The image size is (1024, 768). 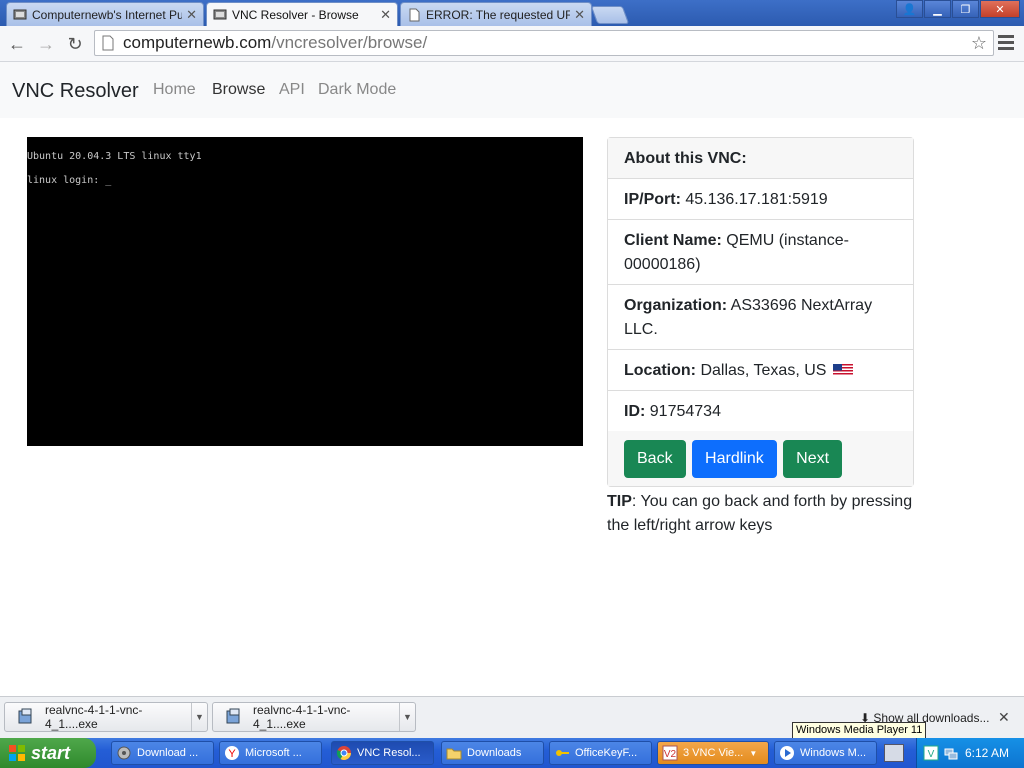 I want to click on back-button: Back, so click(x=655, y=459).